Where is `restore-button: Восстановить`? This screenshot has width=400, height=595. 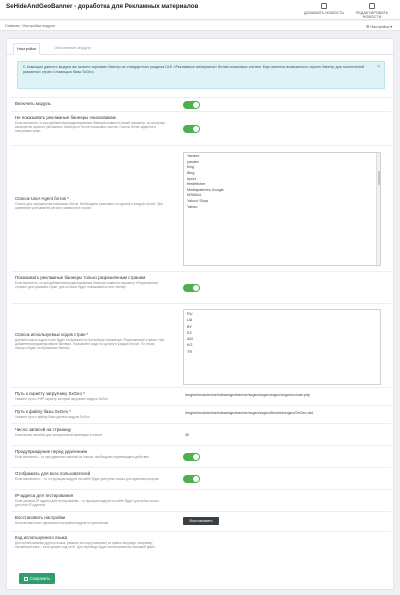 restore-button: Восстановить is located at coordinates (201, 521).